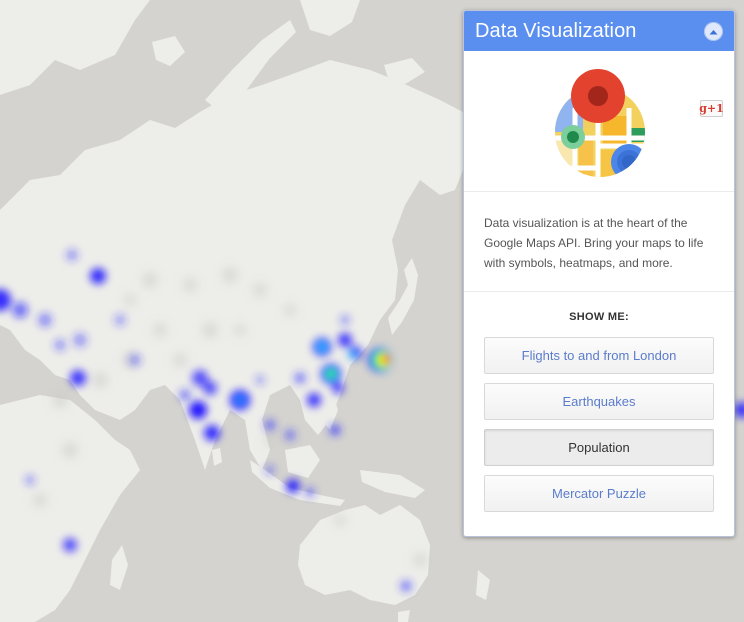 This screenshot has height=622, width=744. I want to click on show-me-label: SHOW ME:, so click(599, 317).